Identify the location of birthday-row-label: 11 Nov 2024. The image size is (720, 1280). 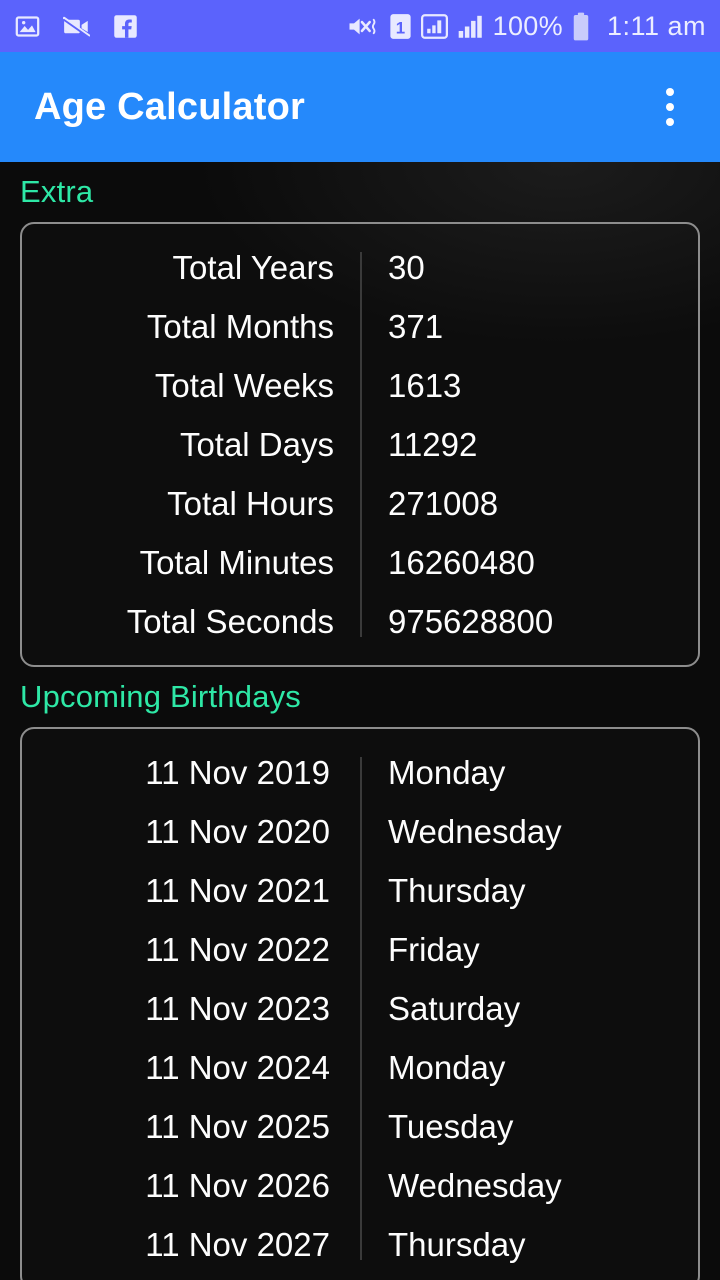
(237, 1067).